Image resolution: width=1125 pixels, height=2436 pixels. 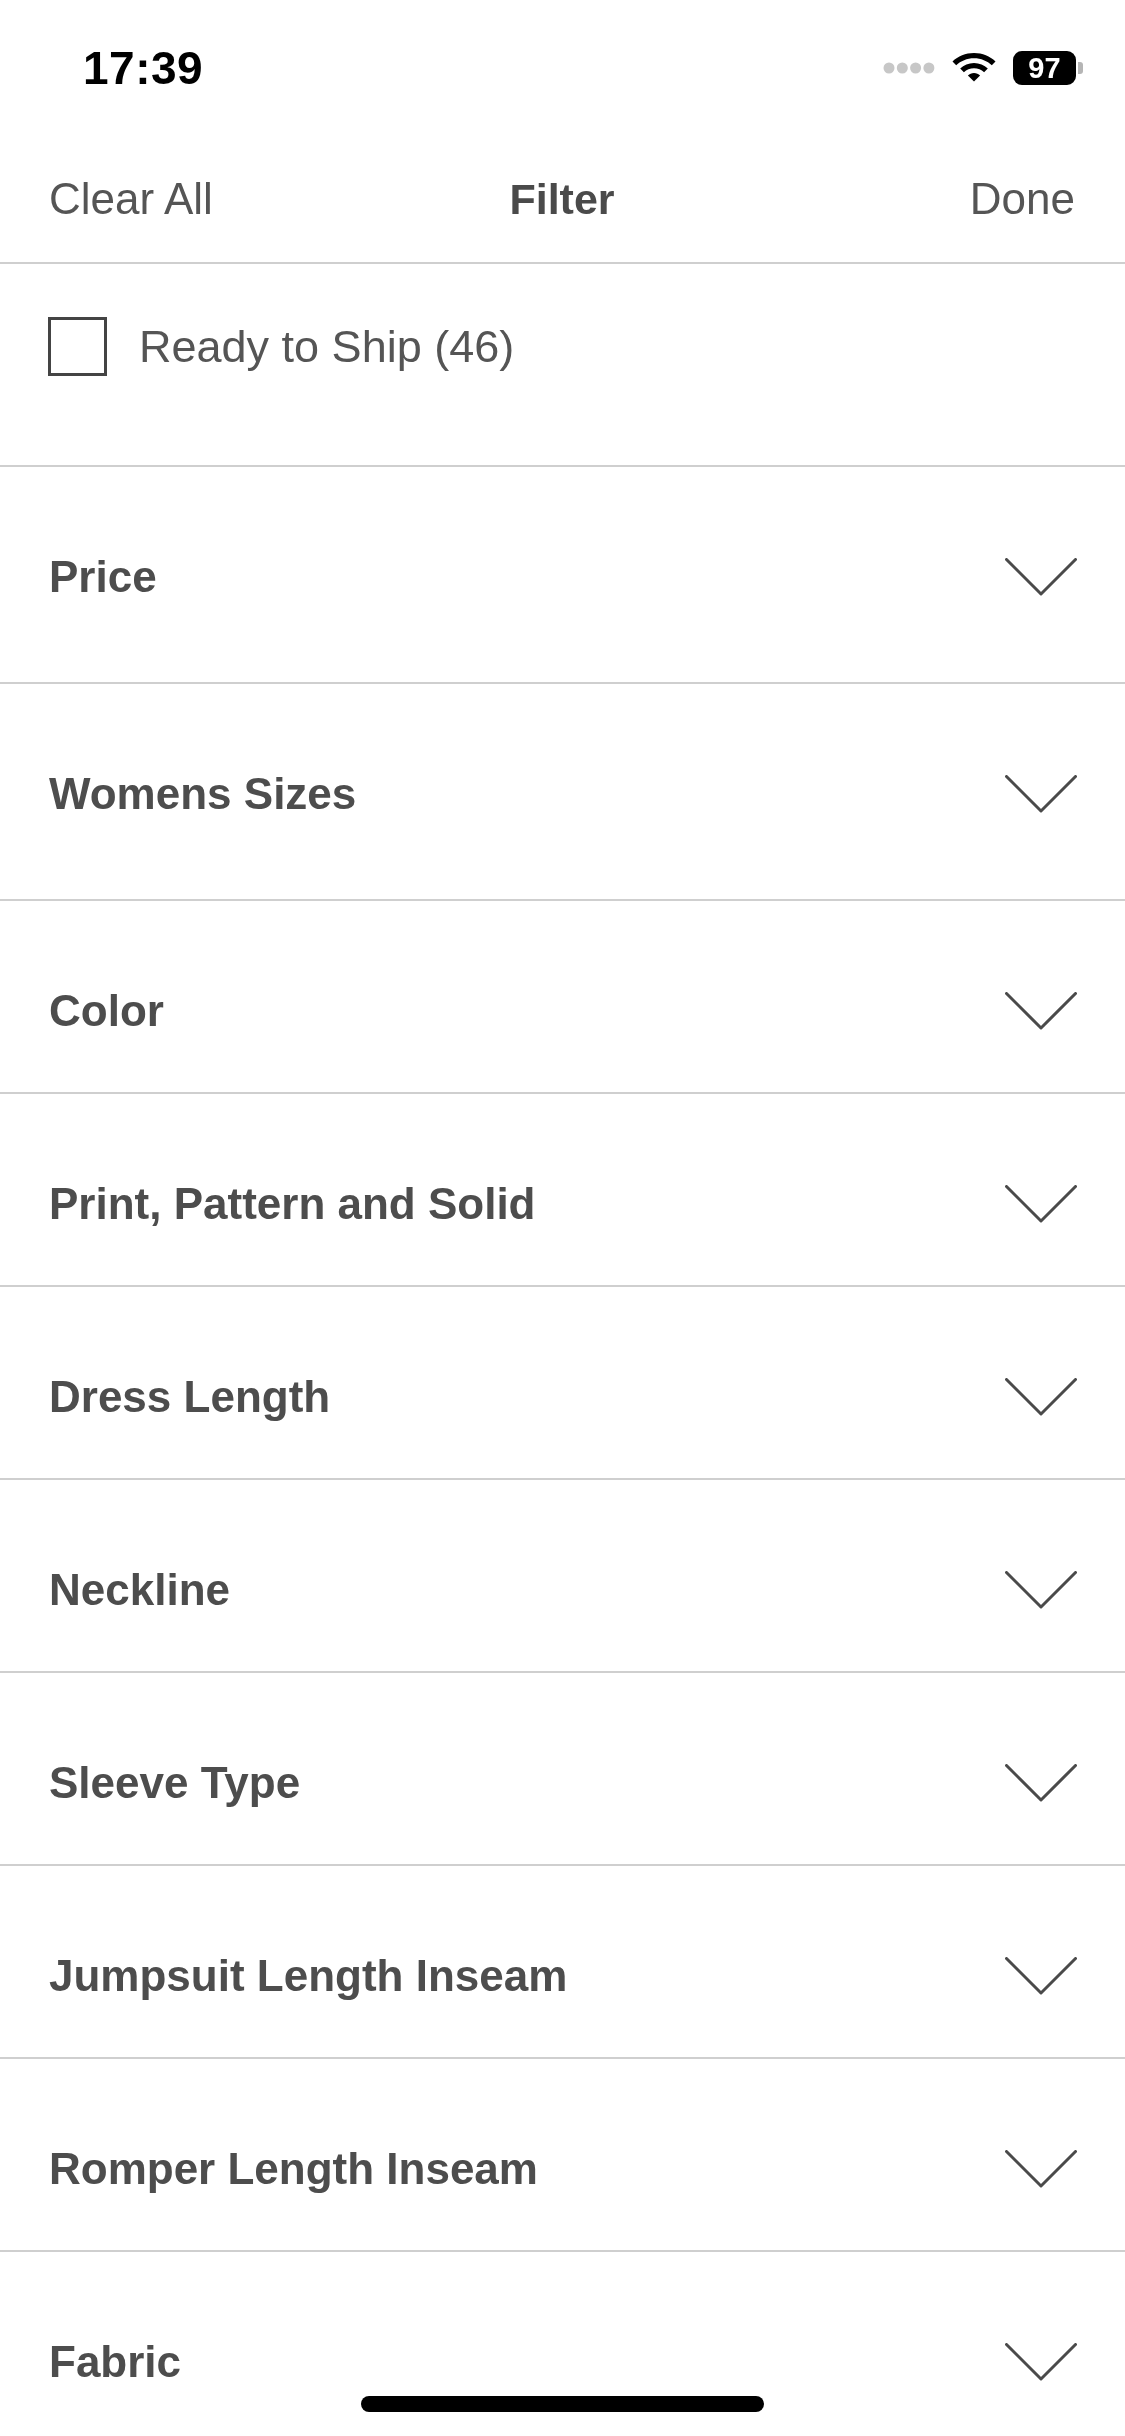 What do you see at coordinates (562, 1962) in the screenshot?
I see `filter-row: Jumpsuit Length Inseam` at bounding box center [562, 1962].